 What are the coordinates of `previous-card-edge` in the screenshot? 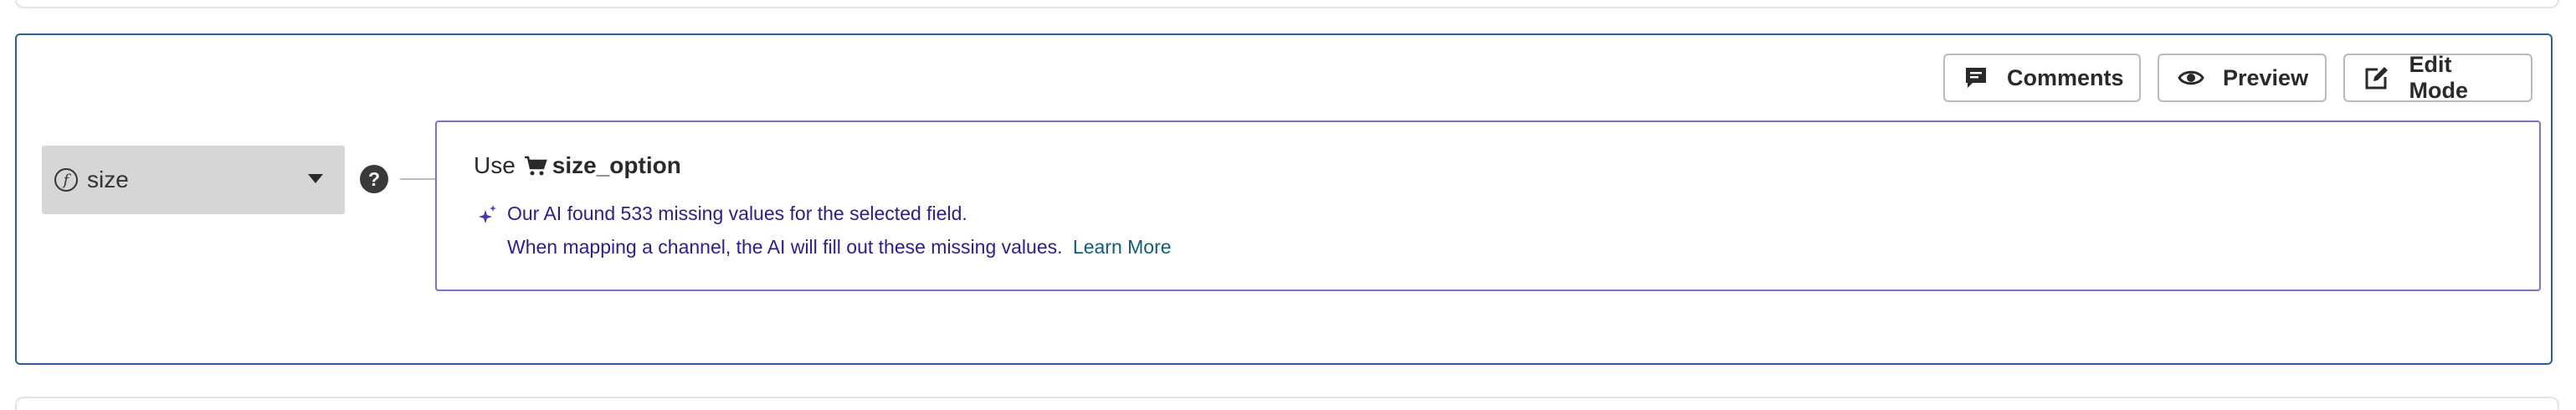 It's located at (1287, 4).